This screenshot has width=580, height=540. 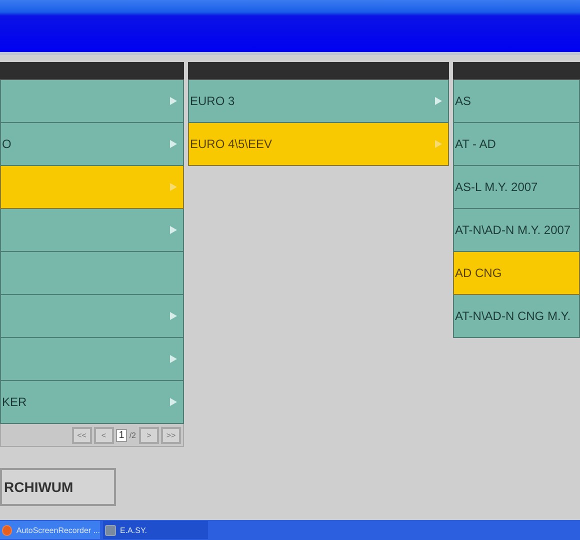 I want to click on page-button: <<, so click(x=82, y=435).